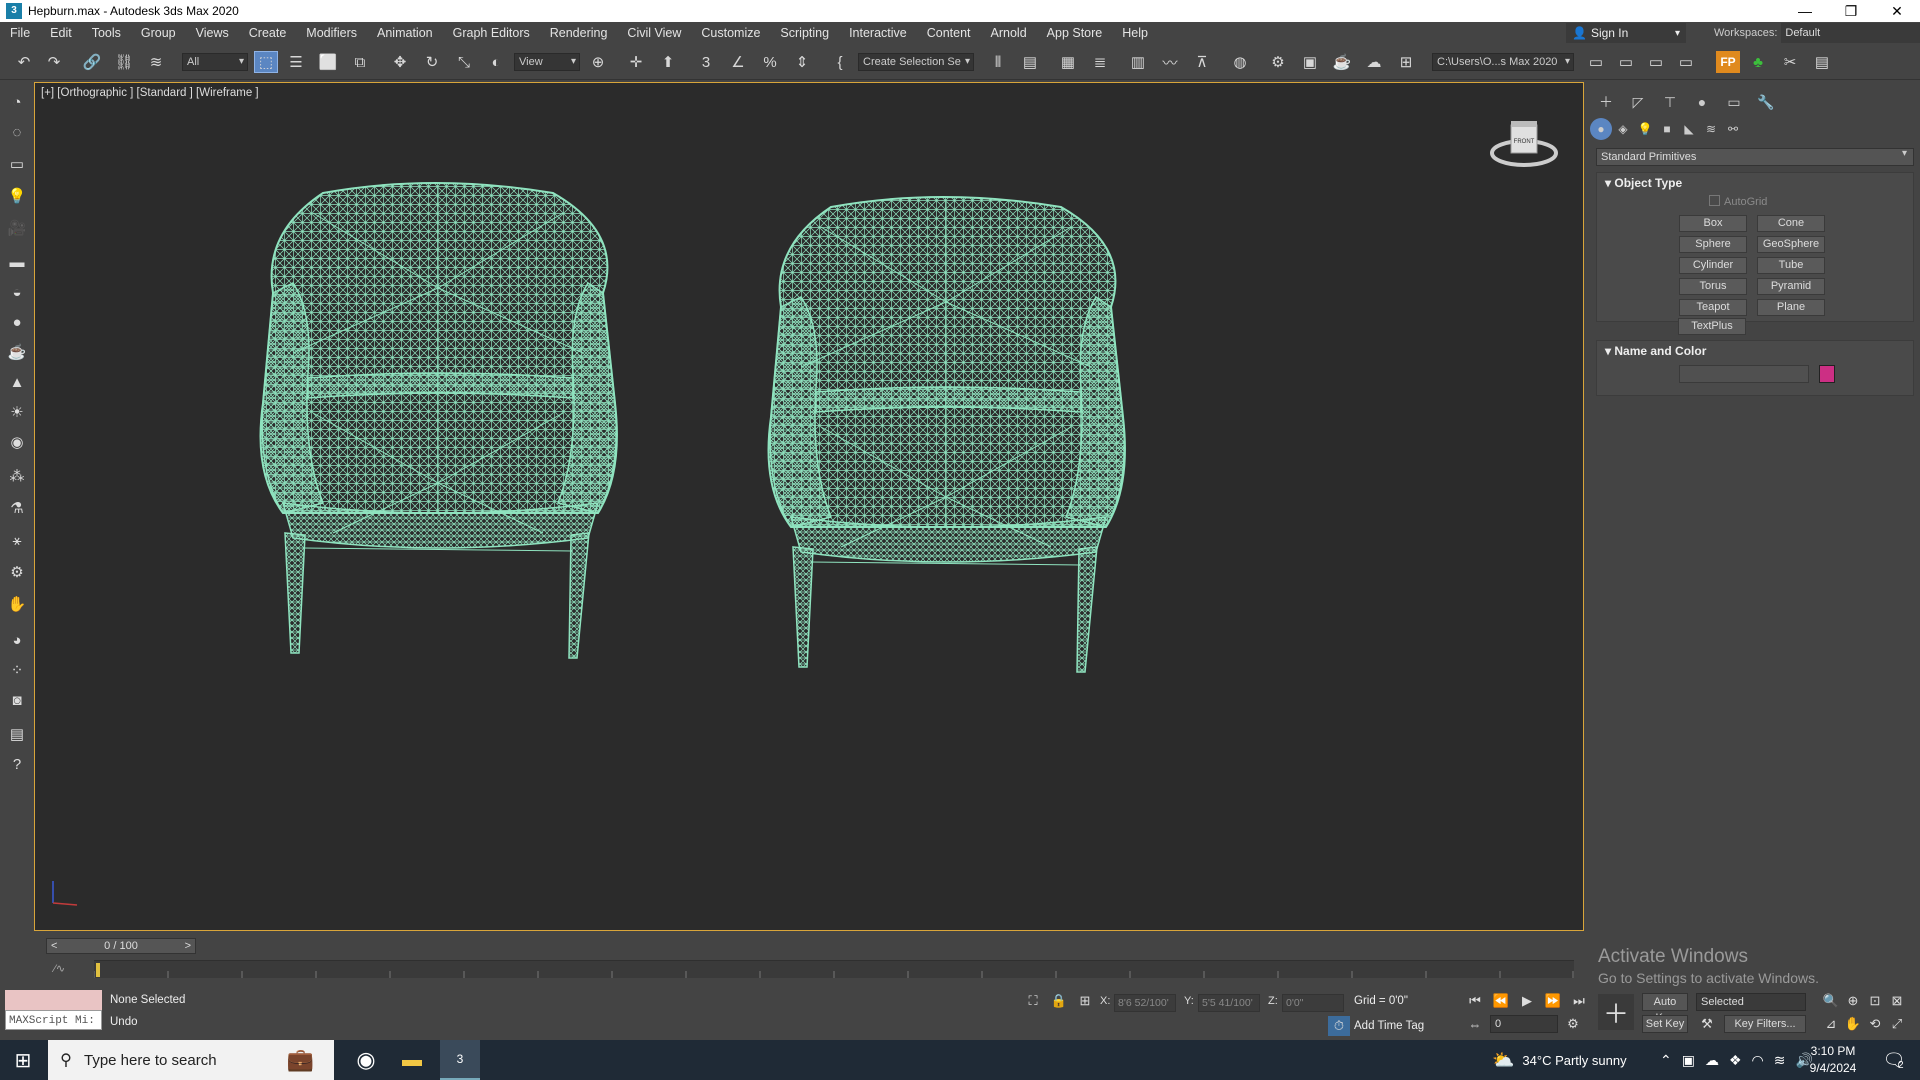 This screenshot has width=1920, height=1080. What do you see at coordinates (17, 164) in the screenshot?
I see `paint-select-icon: ▭` at bounding box center [17, 164].